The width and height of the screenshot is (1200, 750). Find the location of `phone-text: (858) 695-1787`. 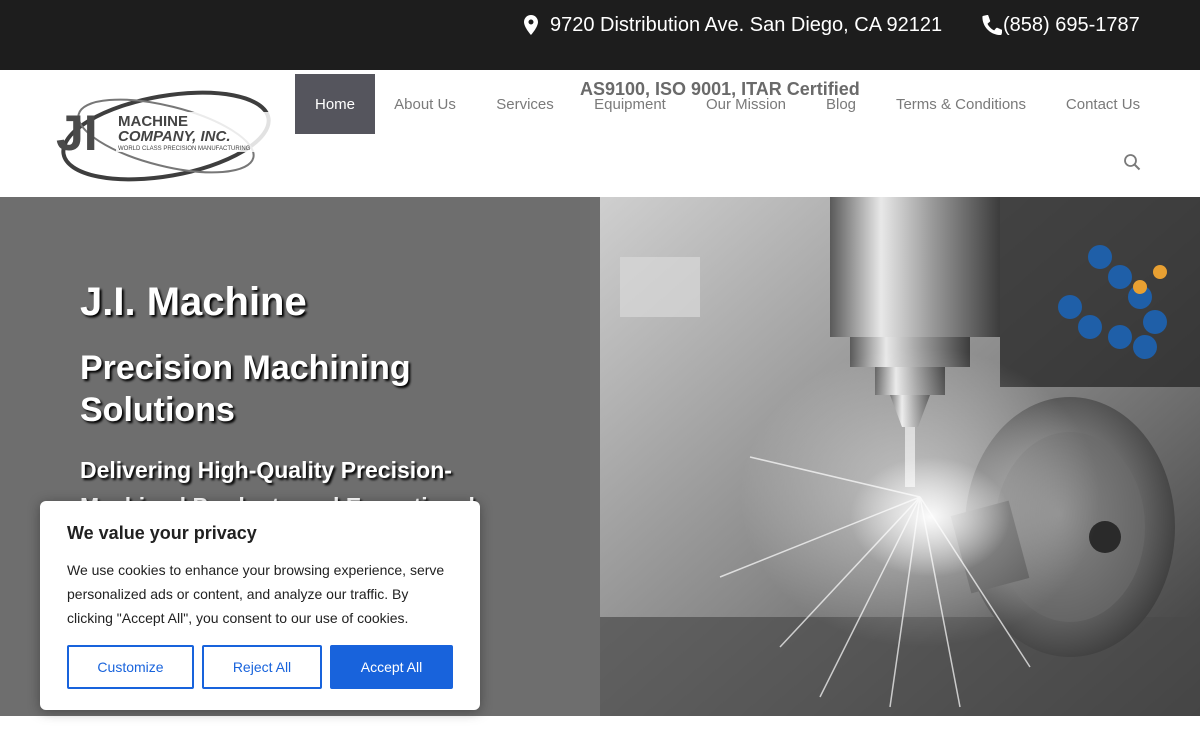

phone-text: (858) 695-1787 is located at coordinates (1071, 24).